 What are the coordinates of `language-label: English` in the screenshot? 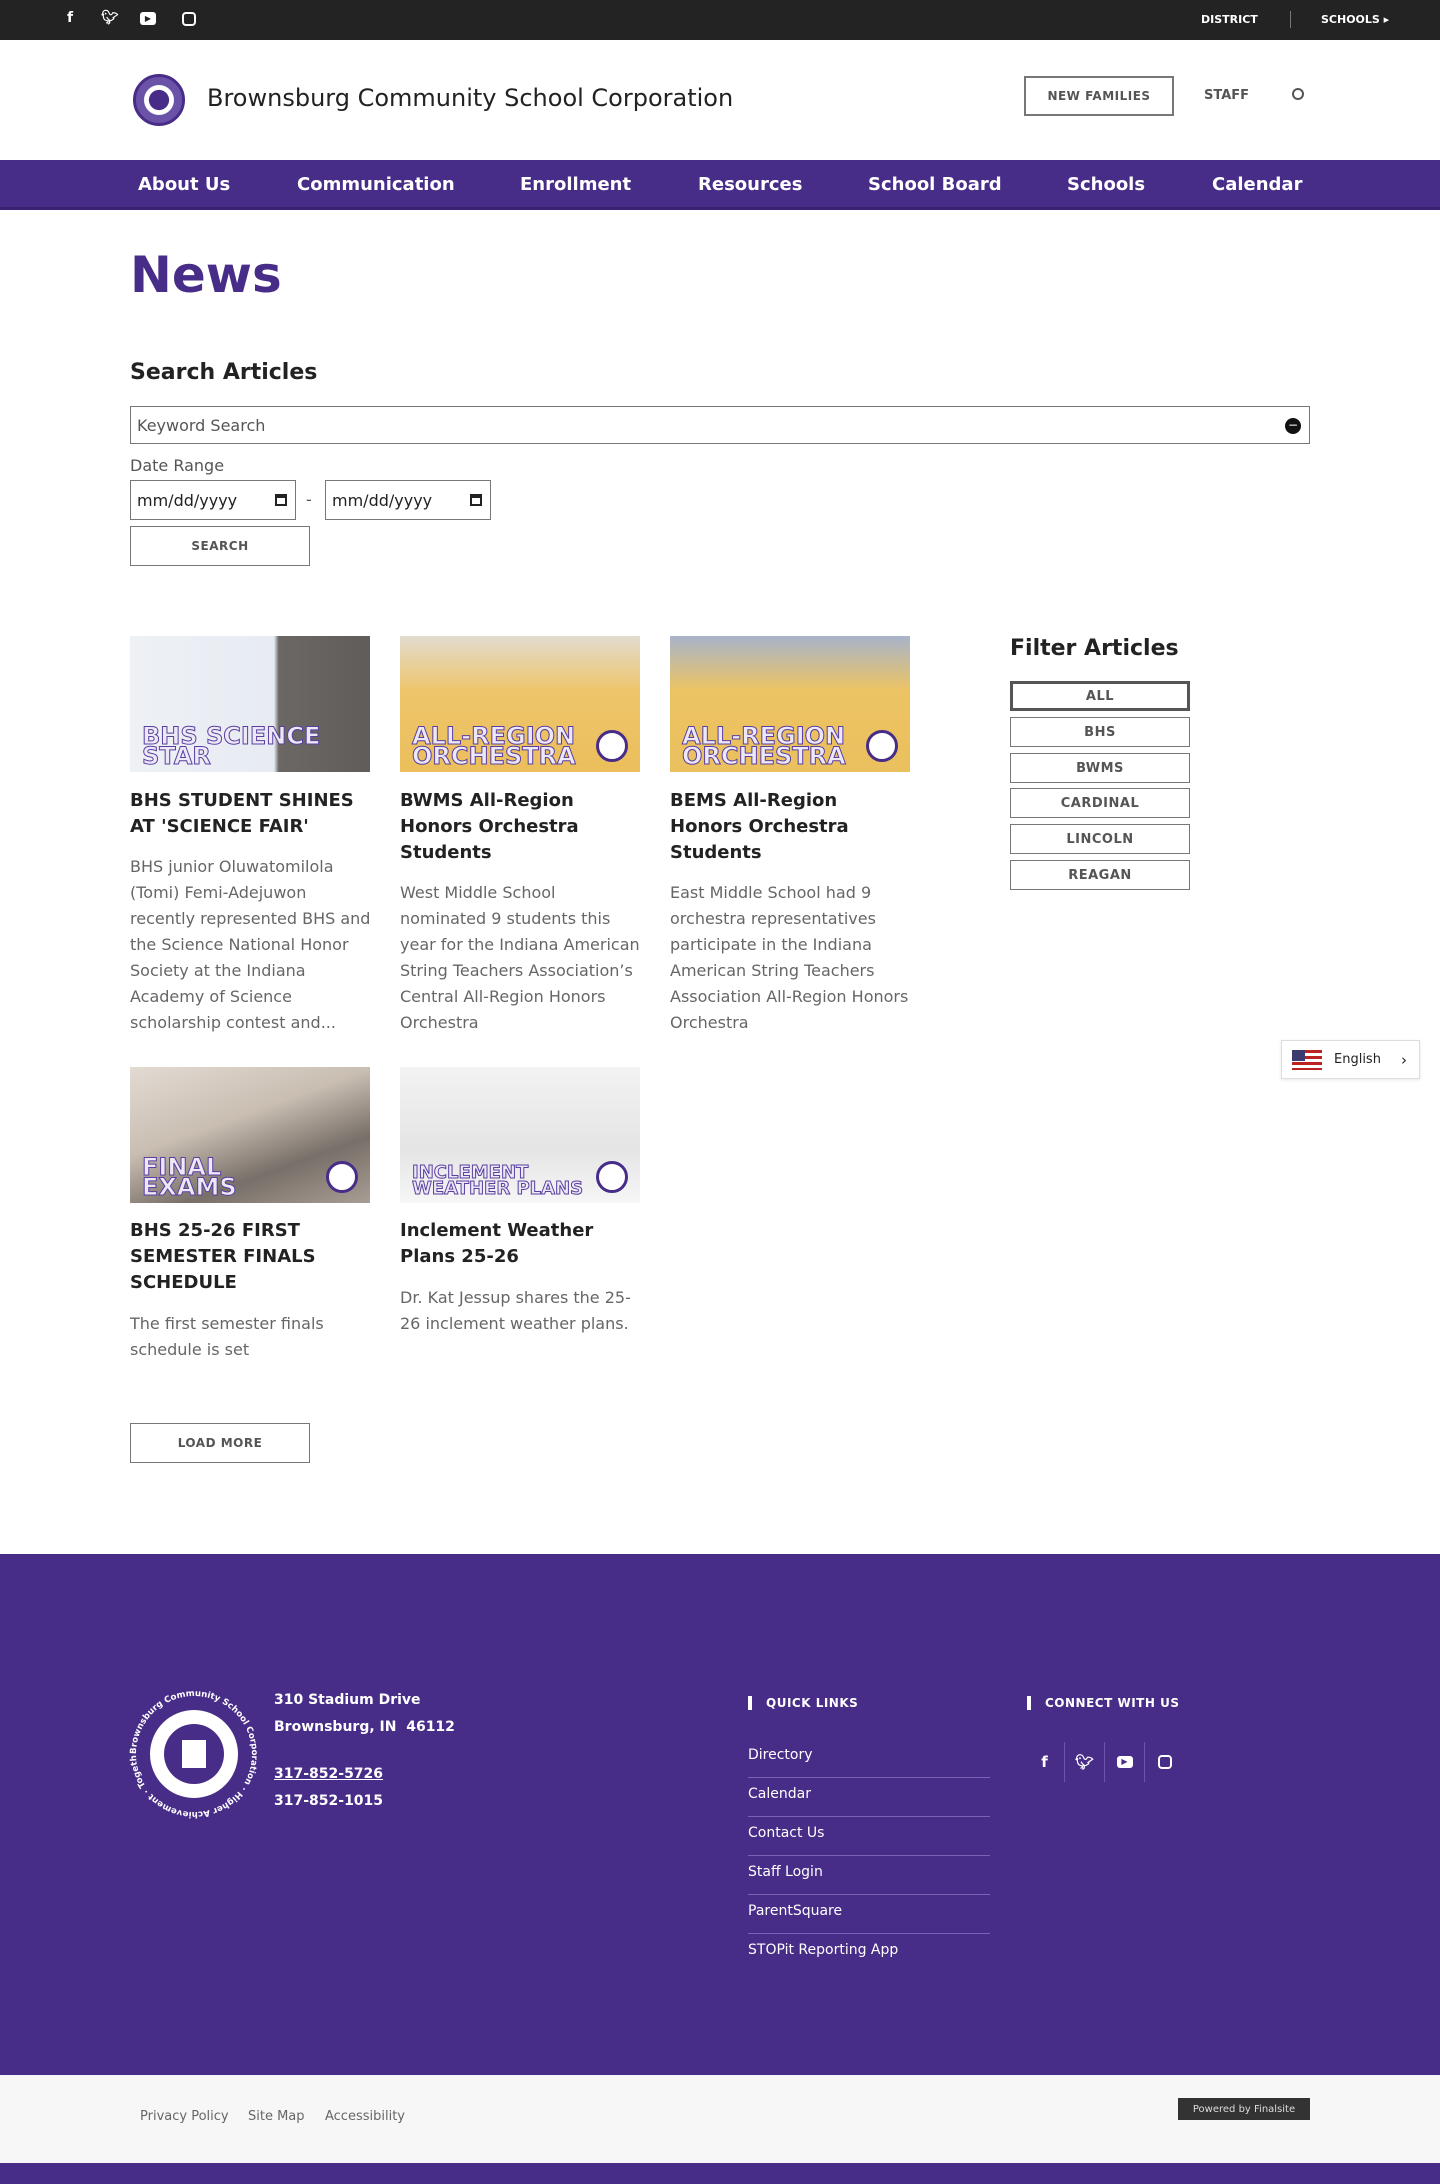 It's located at (1357, 1059).